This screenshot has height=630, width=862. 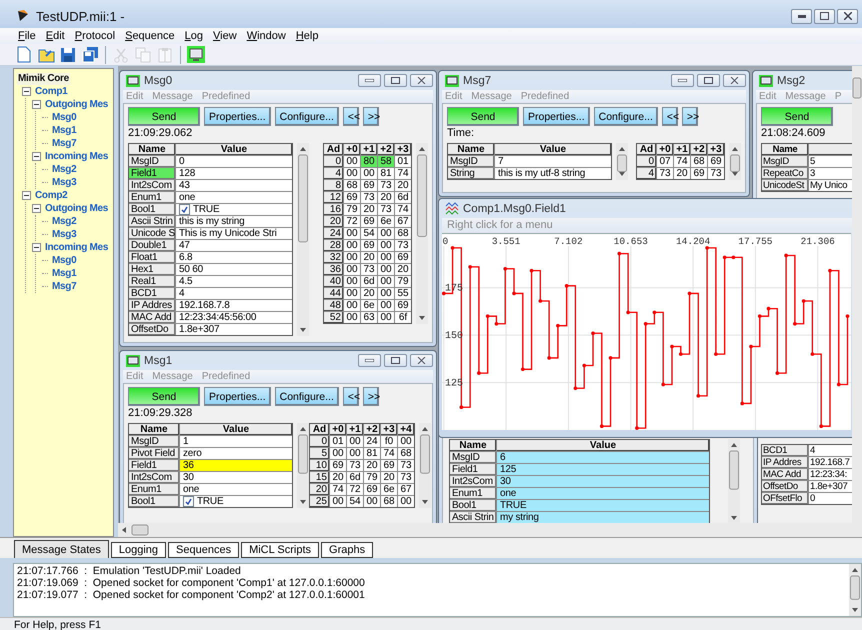 What do you see at coordinates (830, 161) in the screenshot?
I see `field-value: 5` at bounding box center [830, 161].